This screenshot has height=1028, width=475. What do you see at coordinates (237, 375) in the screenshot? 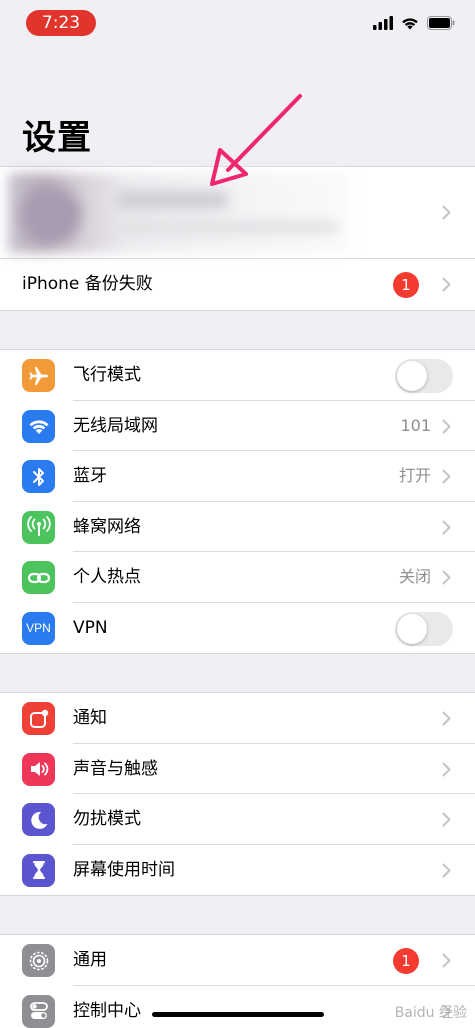
I see `settings-row-airplane-mode: 飞行模式` at bounding box center [237, 375].